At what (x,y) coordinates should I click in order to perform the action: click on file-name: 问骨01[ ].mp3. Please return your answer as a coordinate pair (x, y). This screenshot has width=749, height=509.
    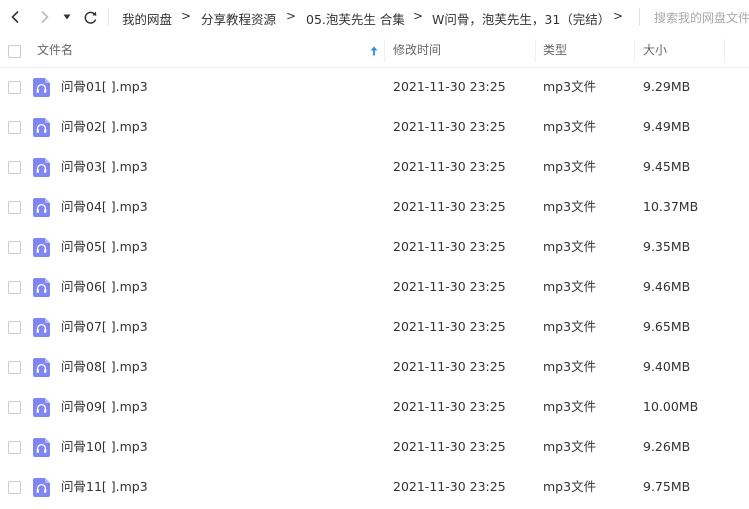
    Looking at the image, I should click on (104, 87).